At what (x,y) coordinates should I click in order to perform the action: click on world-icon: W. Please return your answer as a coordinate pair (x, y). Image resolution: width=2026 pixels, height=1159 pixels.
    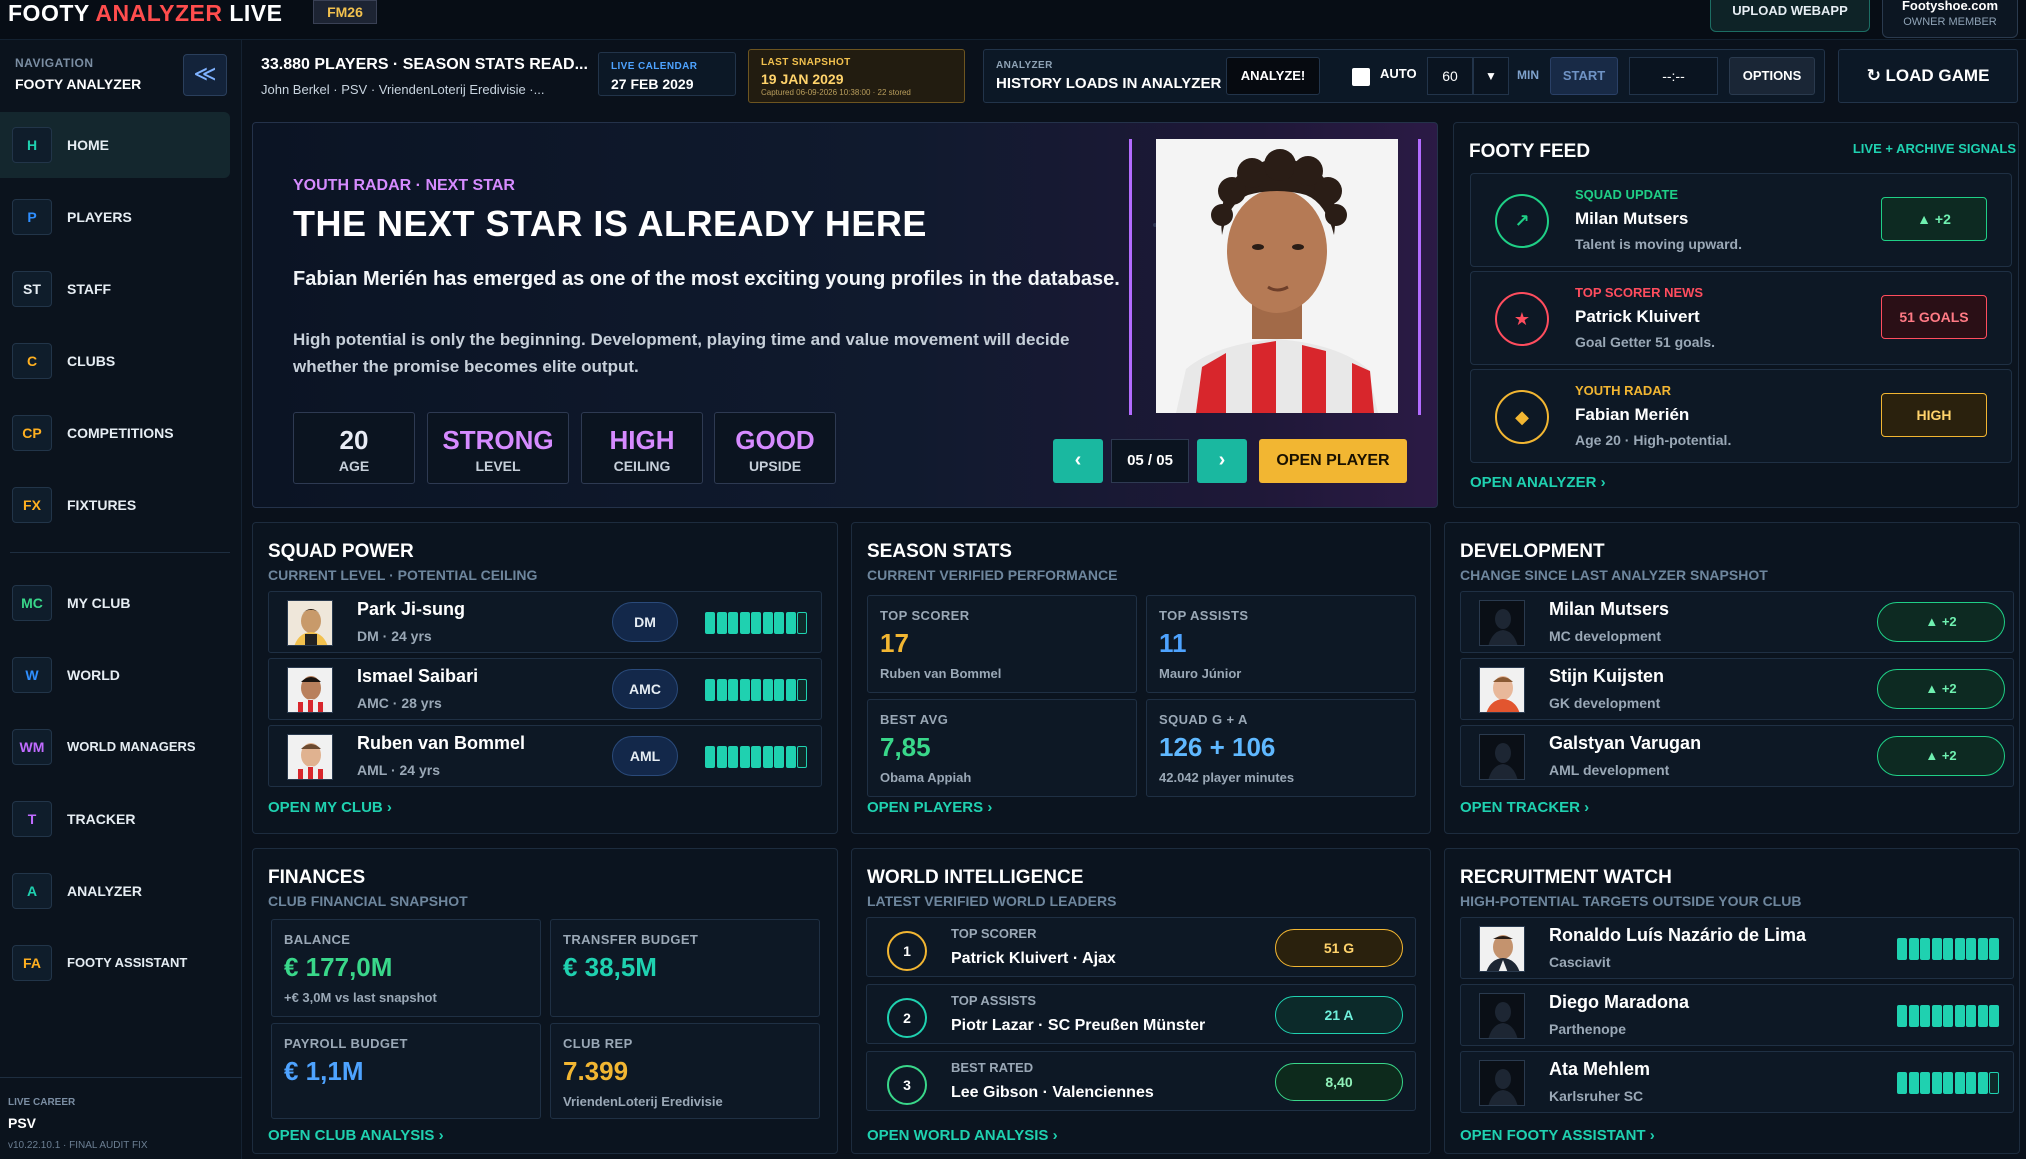
    Looking at the image, I should click on (32, 675).